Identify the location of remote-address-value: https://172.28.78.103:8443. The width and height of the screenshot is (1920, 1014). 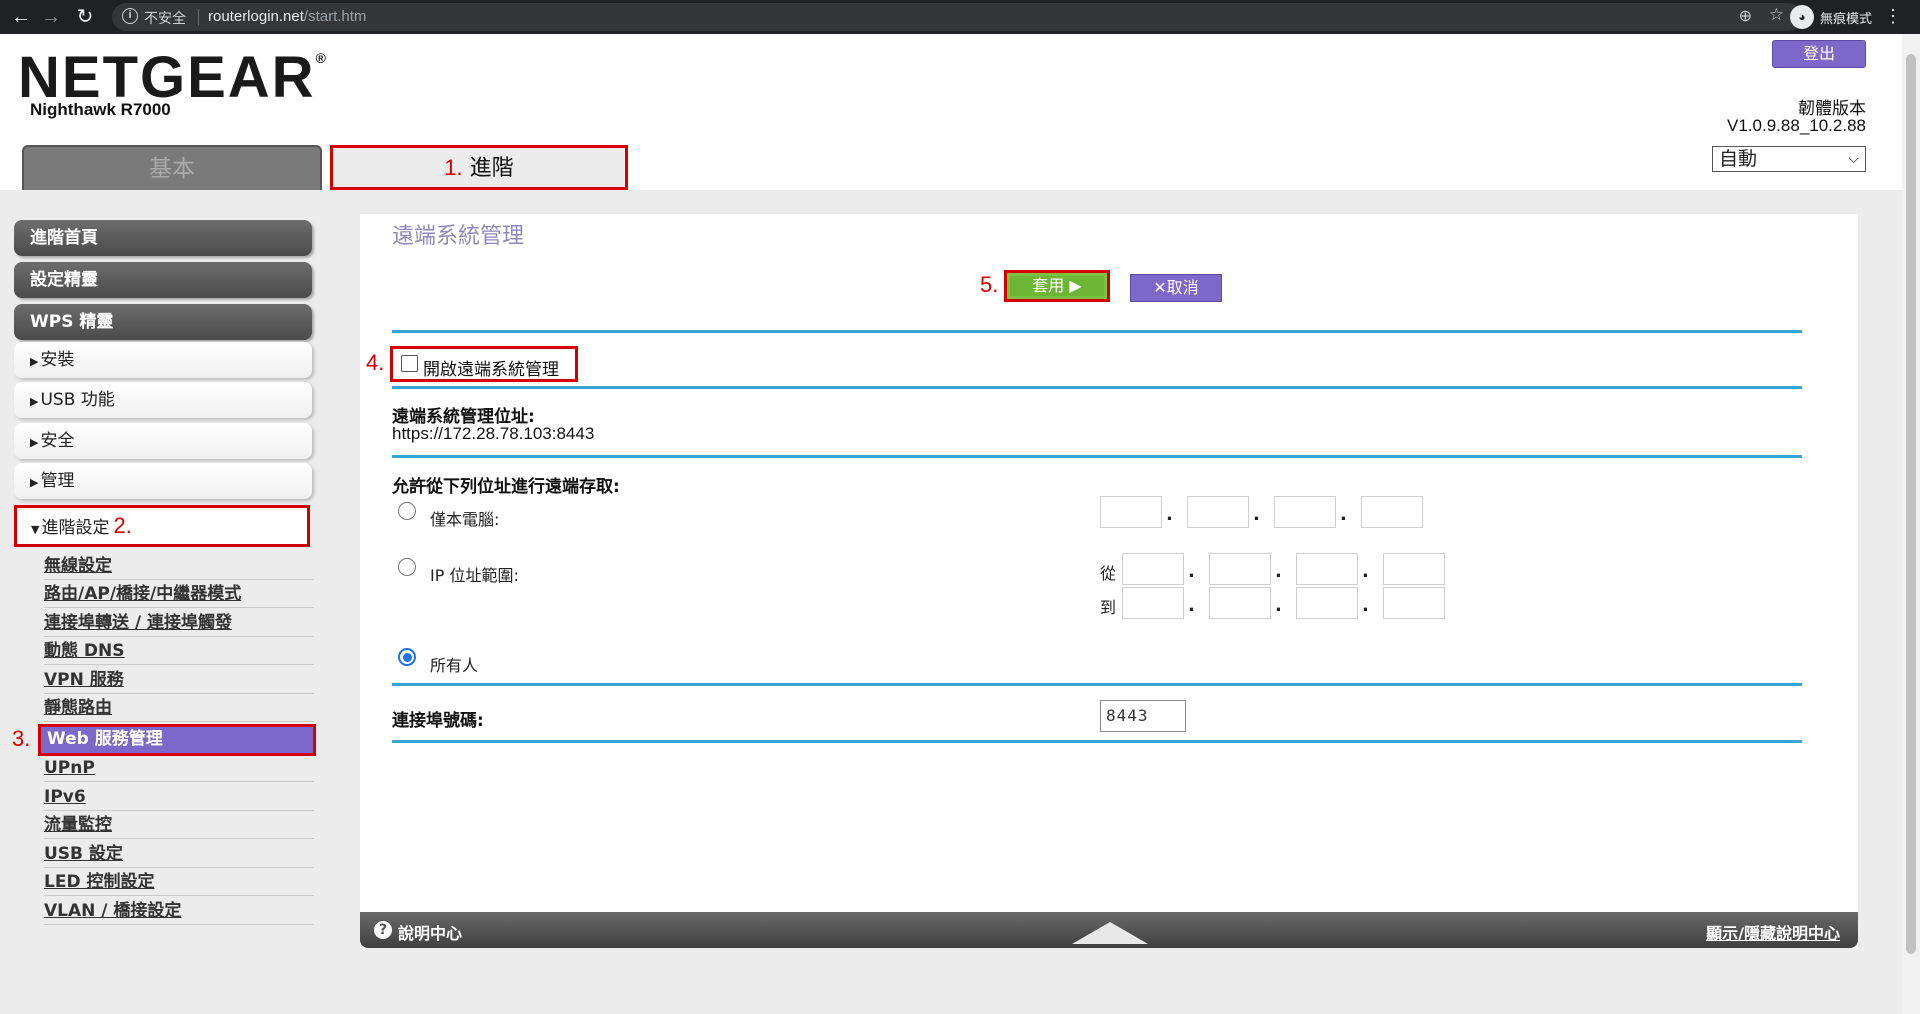
(493, 433).